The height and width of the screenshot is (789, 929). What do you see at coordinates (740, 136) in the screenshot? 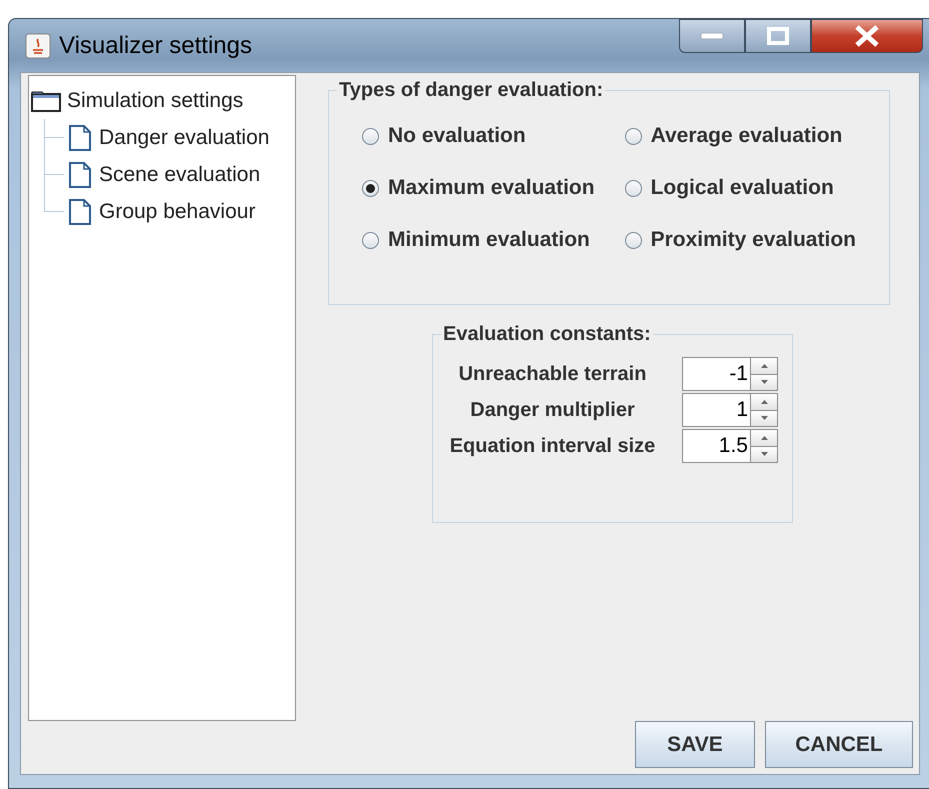
I see `radio-option: Average evaluation` at bounding box center [740, 136].